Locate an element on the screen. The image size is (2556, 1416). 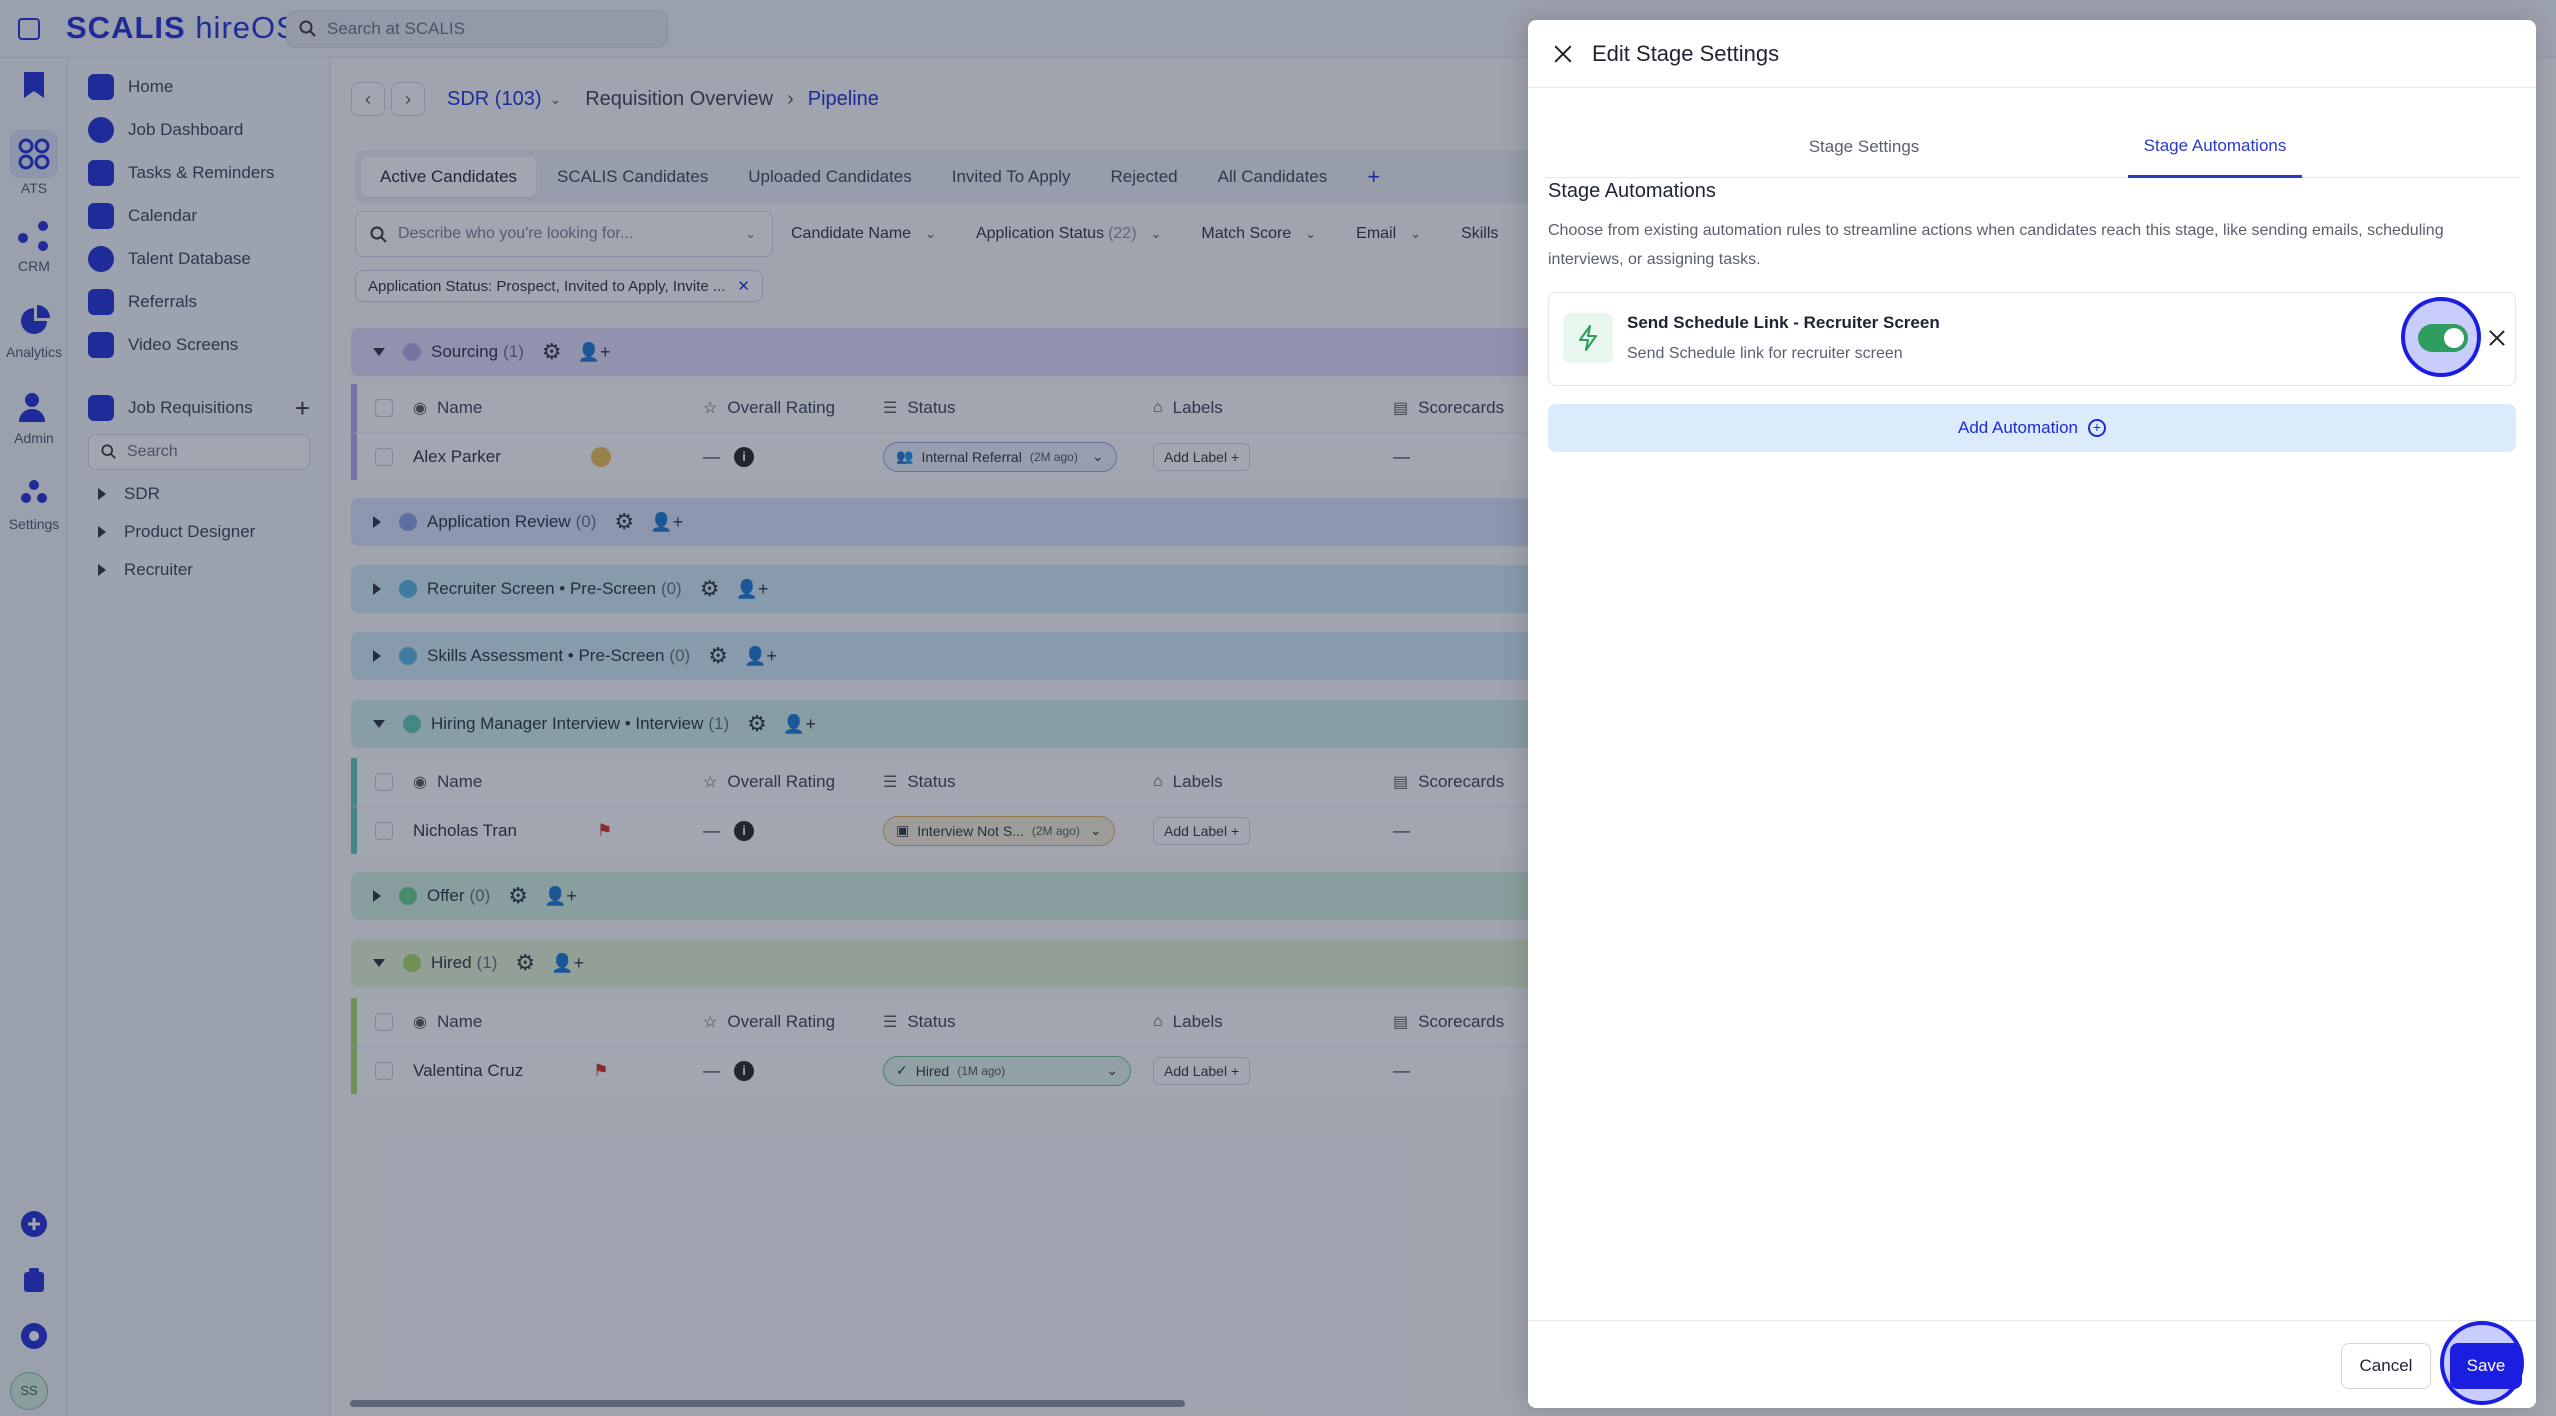
automation-toggle is located at coordinates (2443, 338).